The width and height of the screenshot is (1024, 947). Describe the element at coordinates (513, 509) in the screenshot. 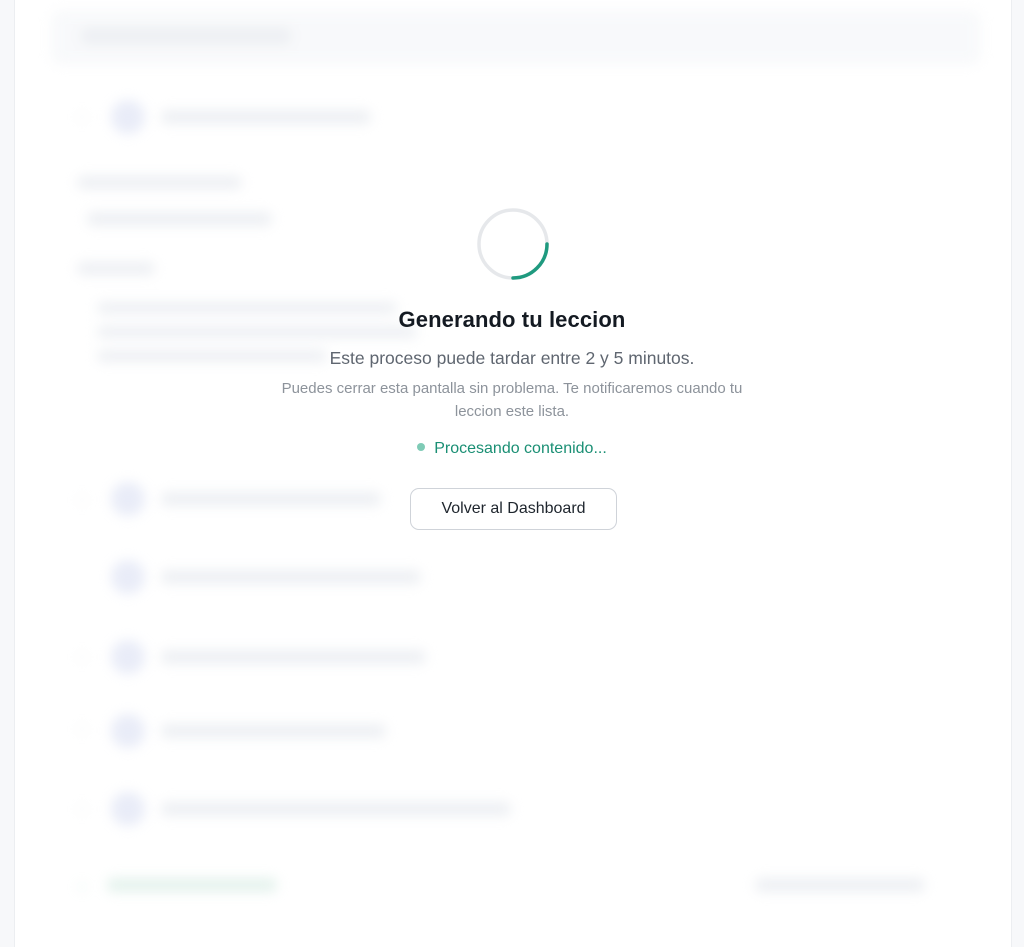

I see `back-to-dashboard-button: Volver al Dashboard` at that location.